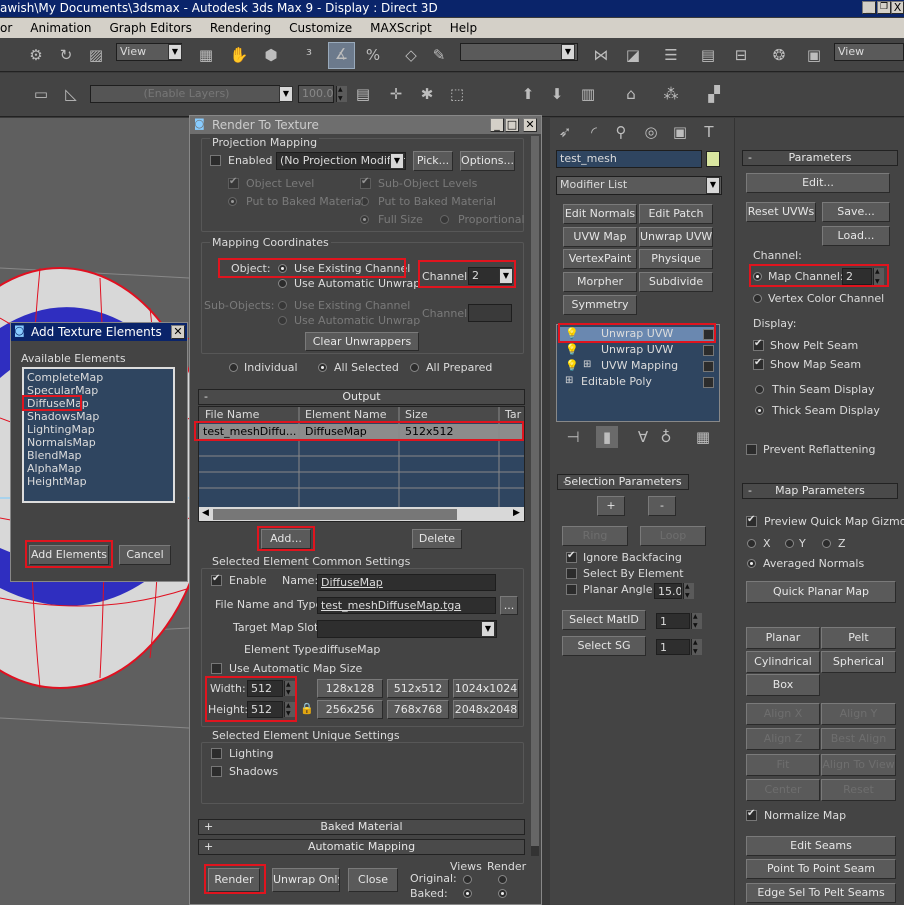 The height and width of the screenshot is (905, 904). Describe the element at coordinates (444, 219) in the screenshot. I see `proportional-radio` at that location.